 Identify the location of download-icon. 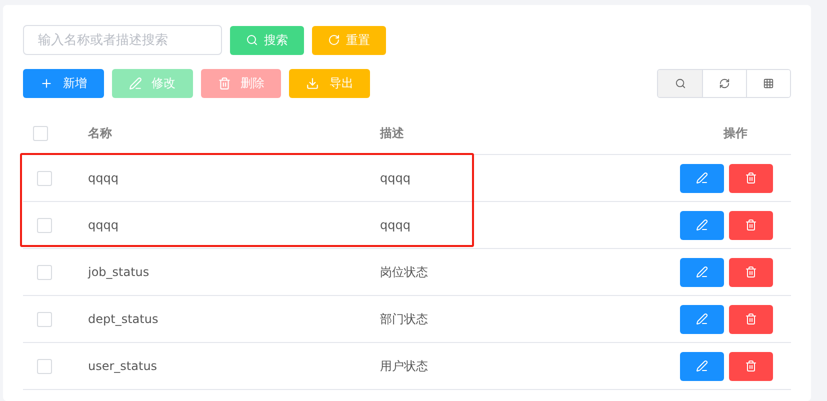
(313, 83).